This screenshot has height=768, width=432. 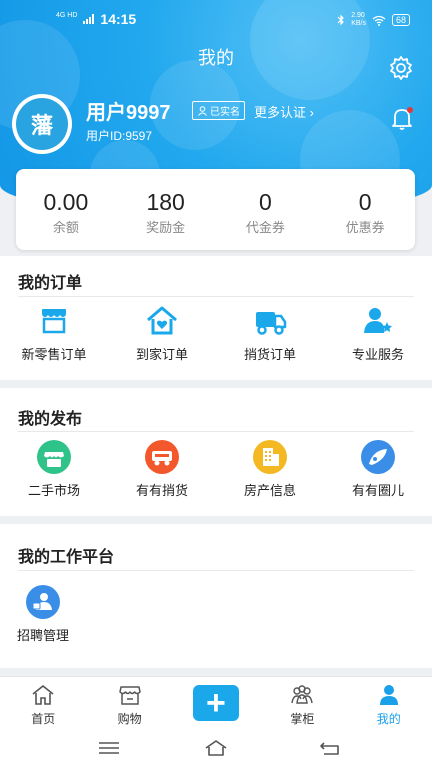 What do you see at coordinates (265, 227) in the screenshot?
I see `stat-label: 代金券` at bounding box center [265, 227].